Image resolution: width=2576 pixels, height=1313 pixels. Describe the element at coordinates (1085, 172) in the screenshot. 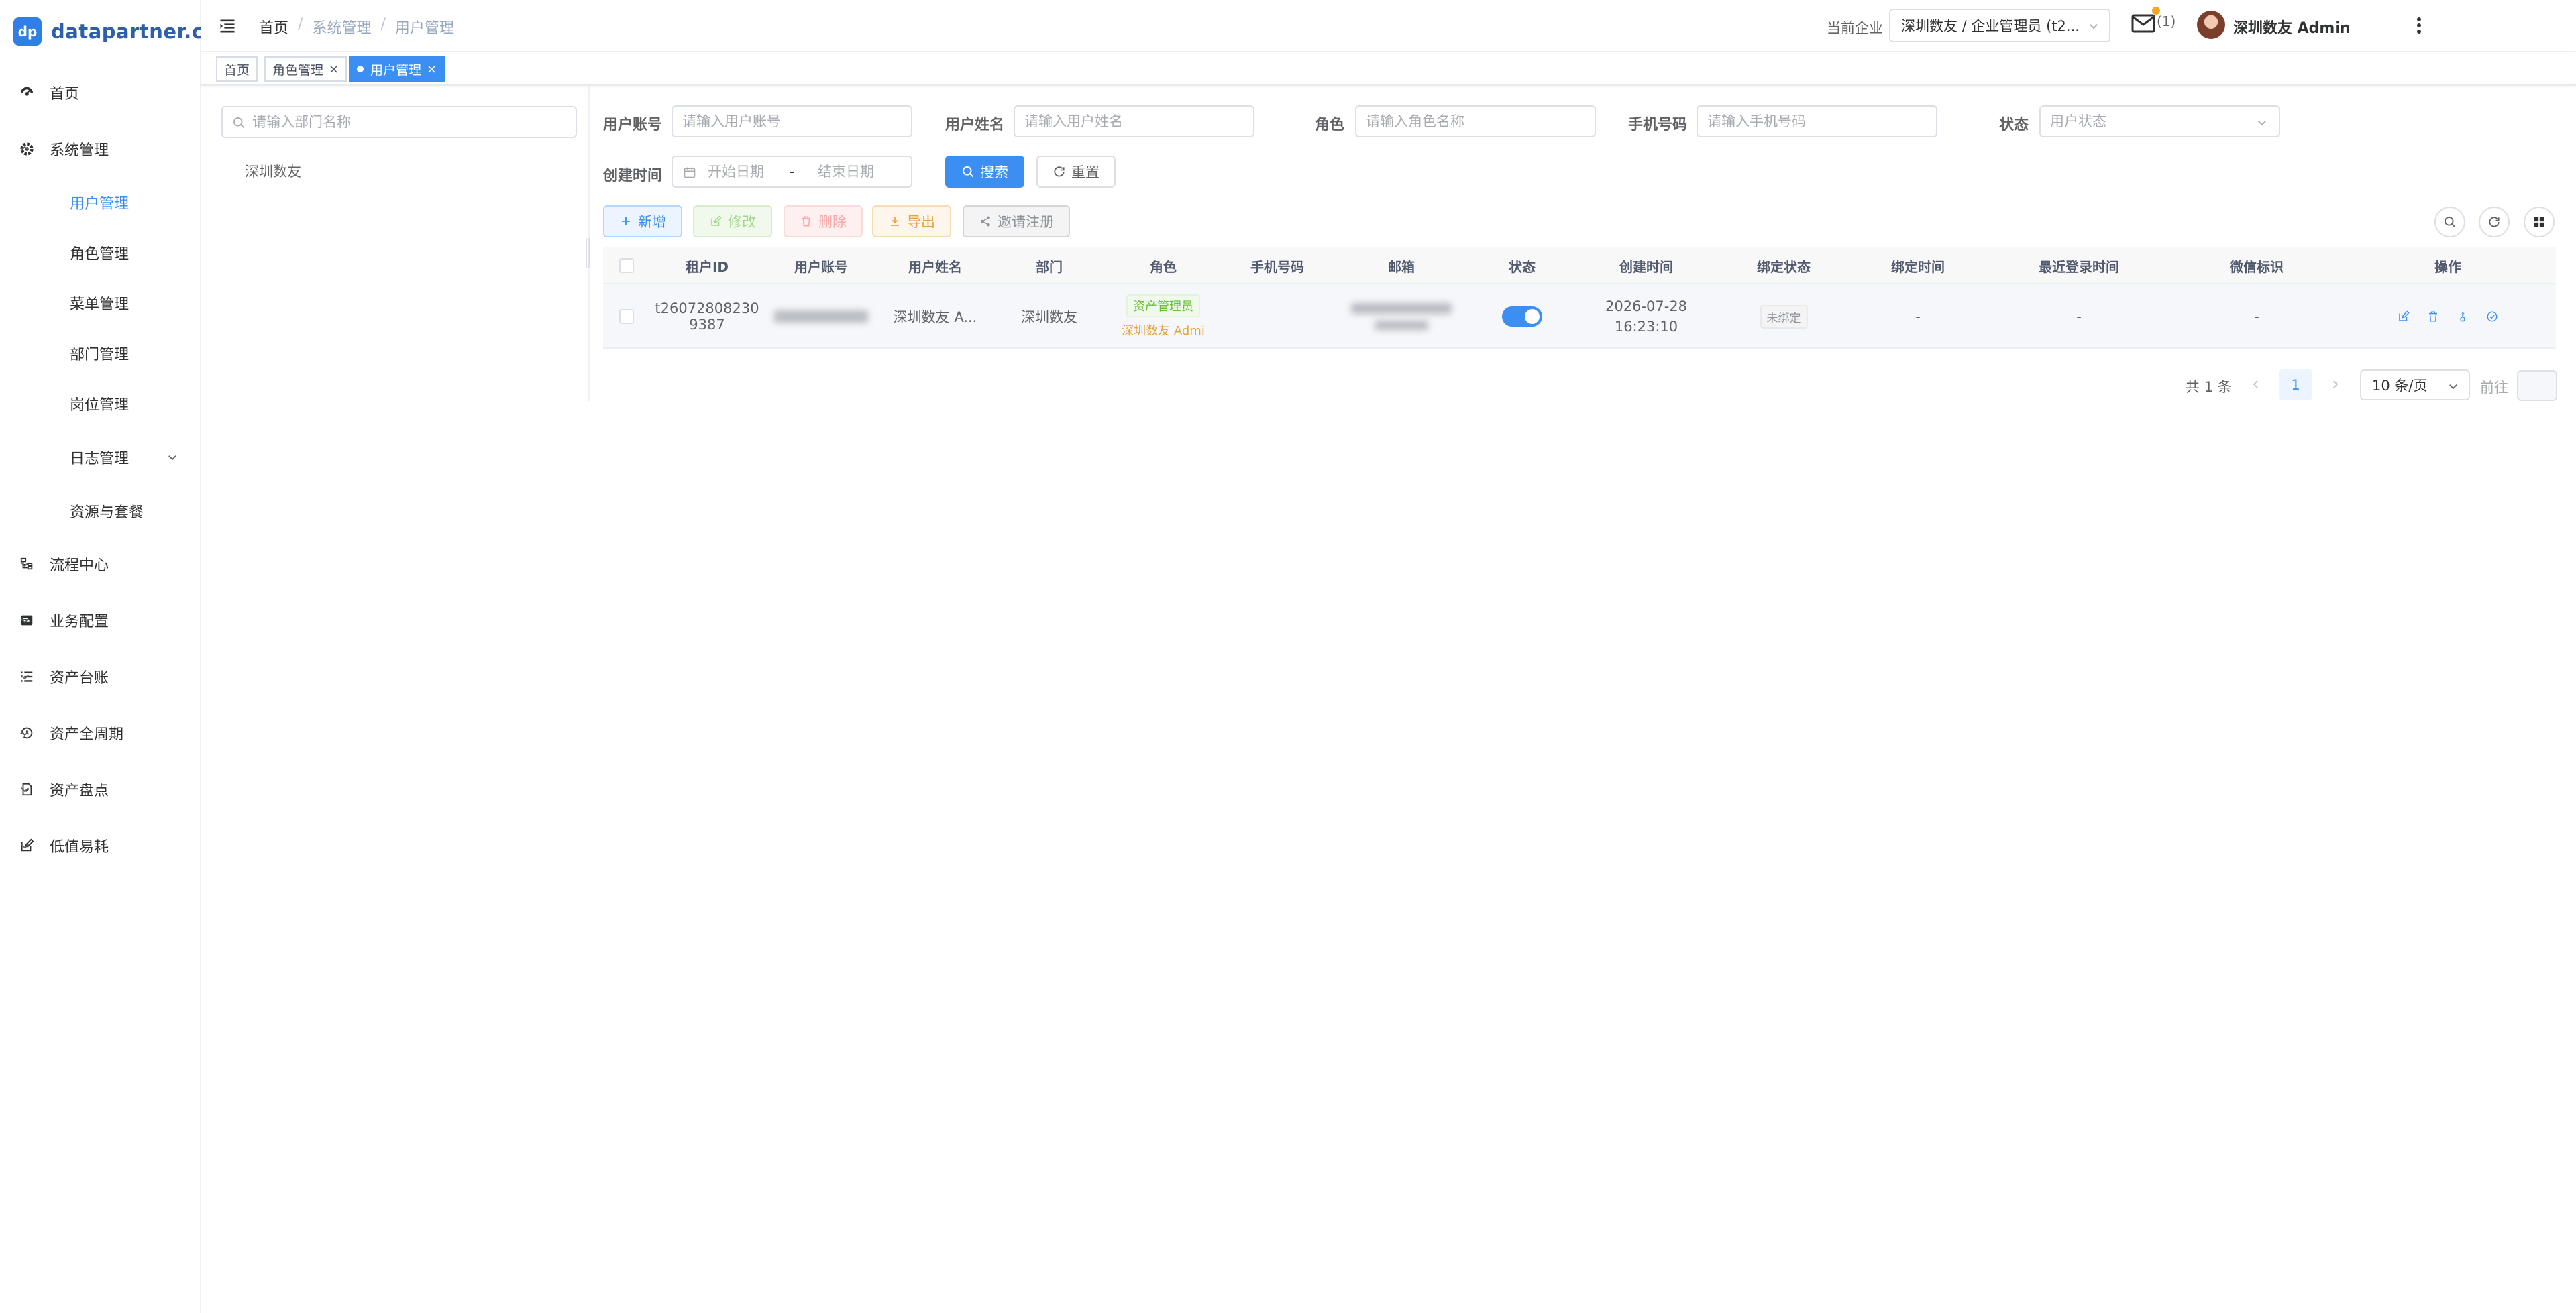

I see `reset-button-label: 重置` at that location.